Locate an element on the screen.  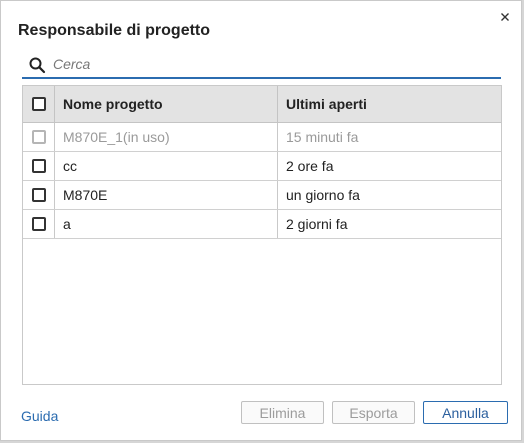
column-header-last-opened: Ultimi aperti is located at coordinates (389, 104).